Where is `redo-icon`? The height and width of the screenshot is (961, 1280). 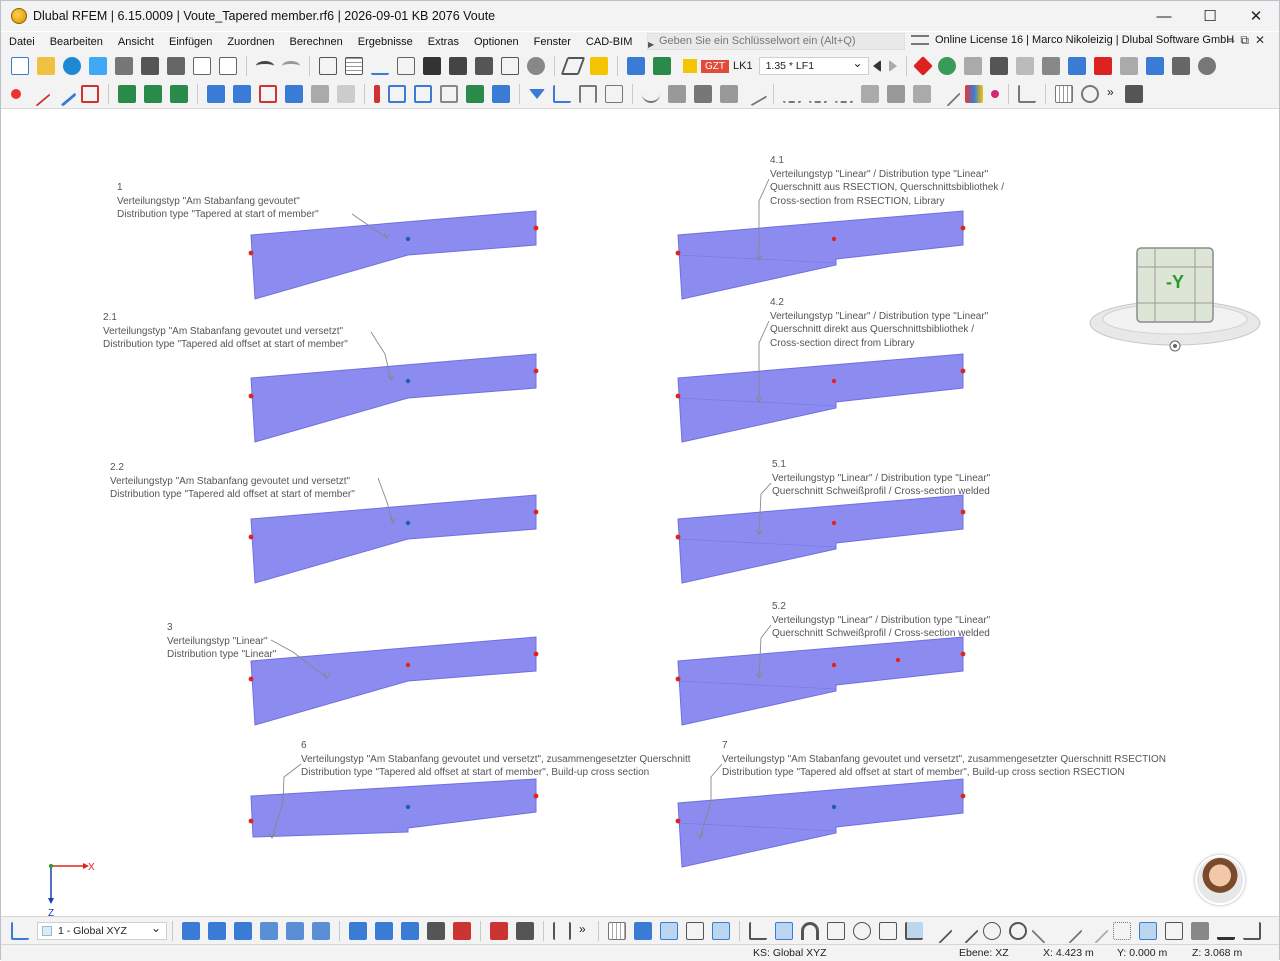
redo-icon is located at coordinates (291, 66).